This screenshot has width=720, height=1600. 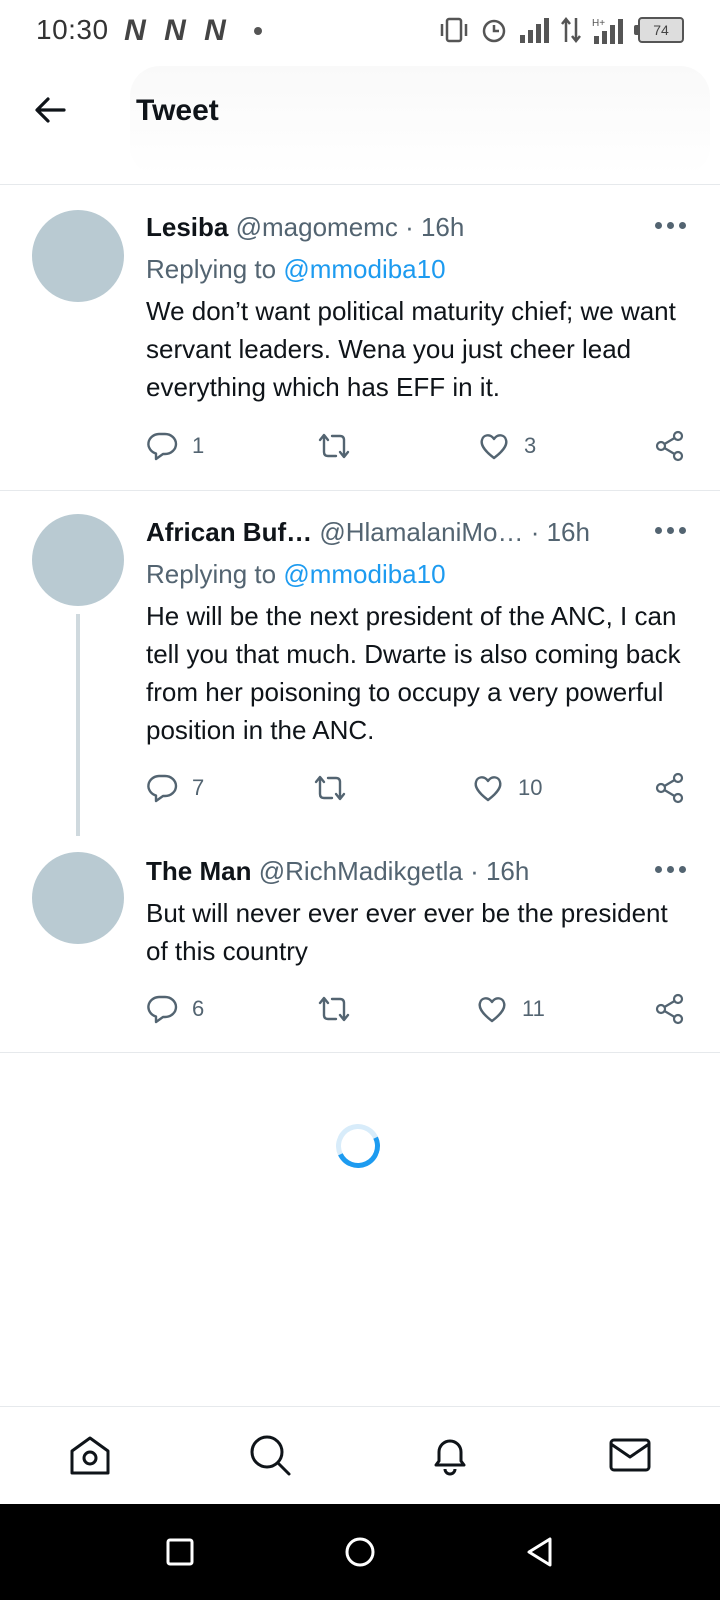 What do you see at coordinates (533, 1008) in the screenshot?
I see `like-count: 11` at bounding box center [533, 1008].